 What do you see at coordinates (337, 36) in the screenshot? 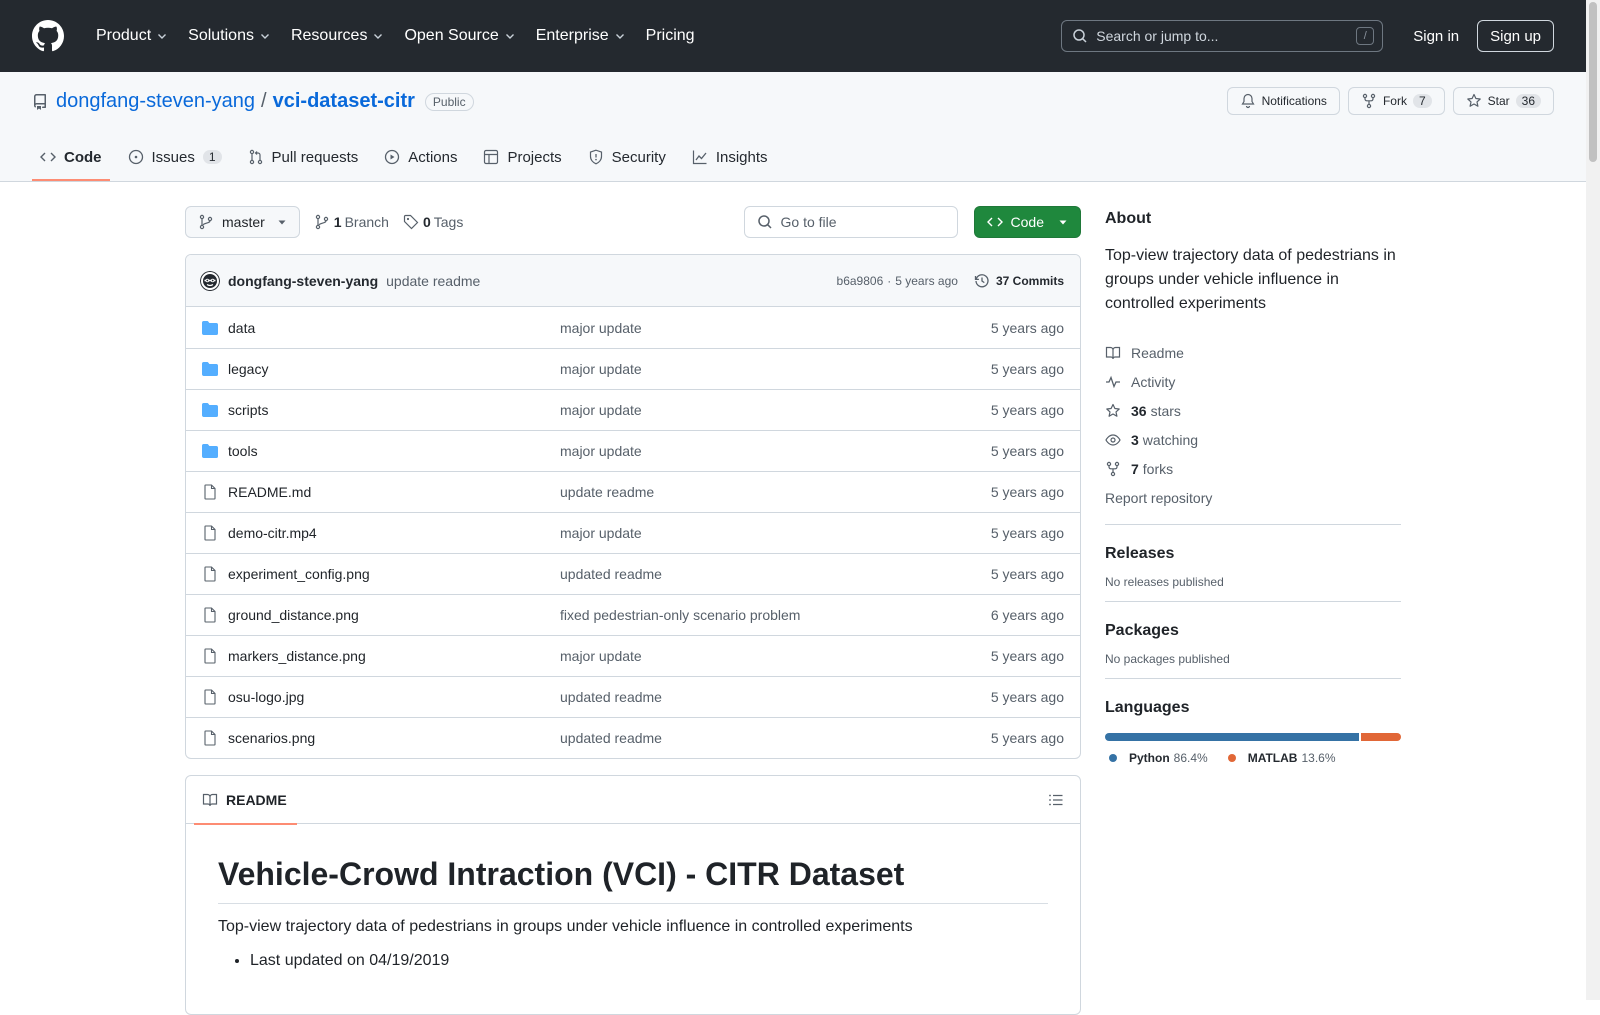
I see `nav-resources: Resources` at bounding box center [337, 36].